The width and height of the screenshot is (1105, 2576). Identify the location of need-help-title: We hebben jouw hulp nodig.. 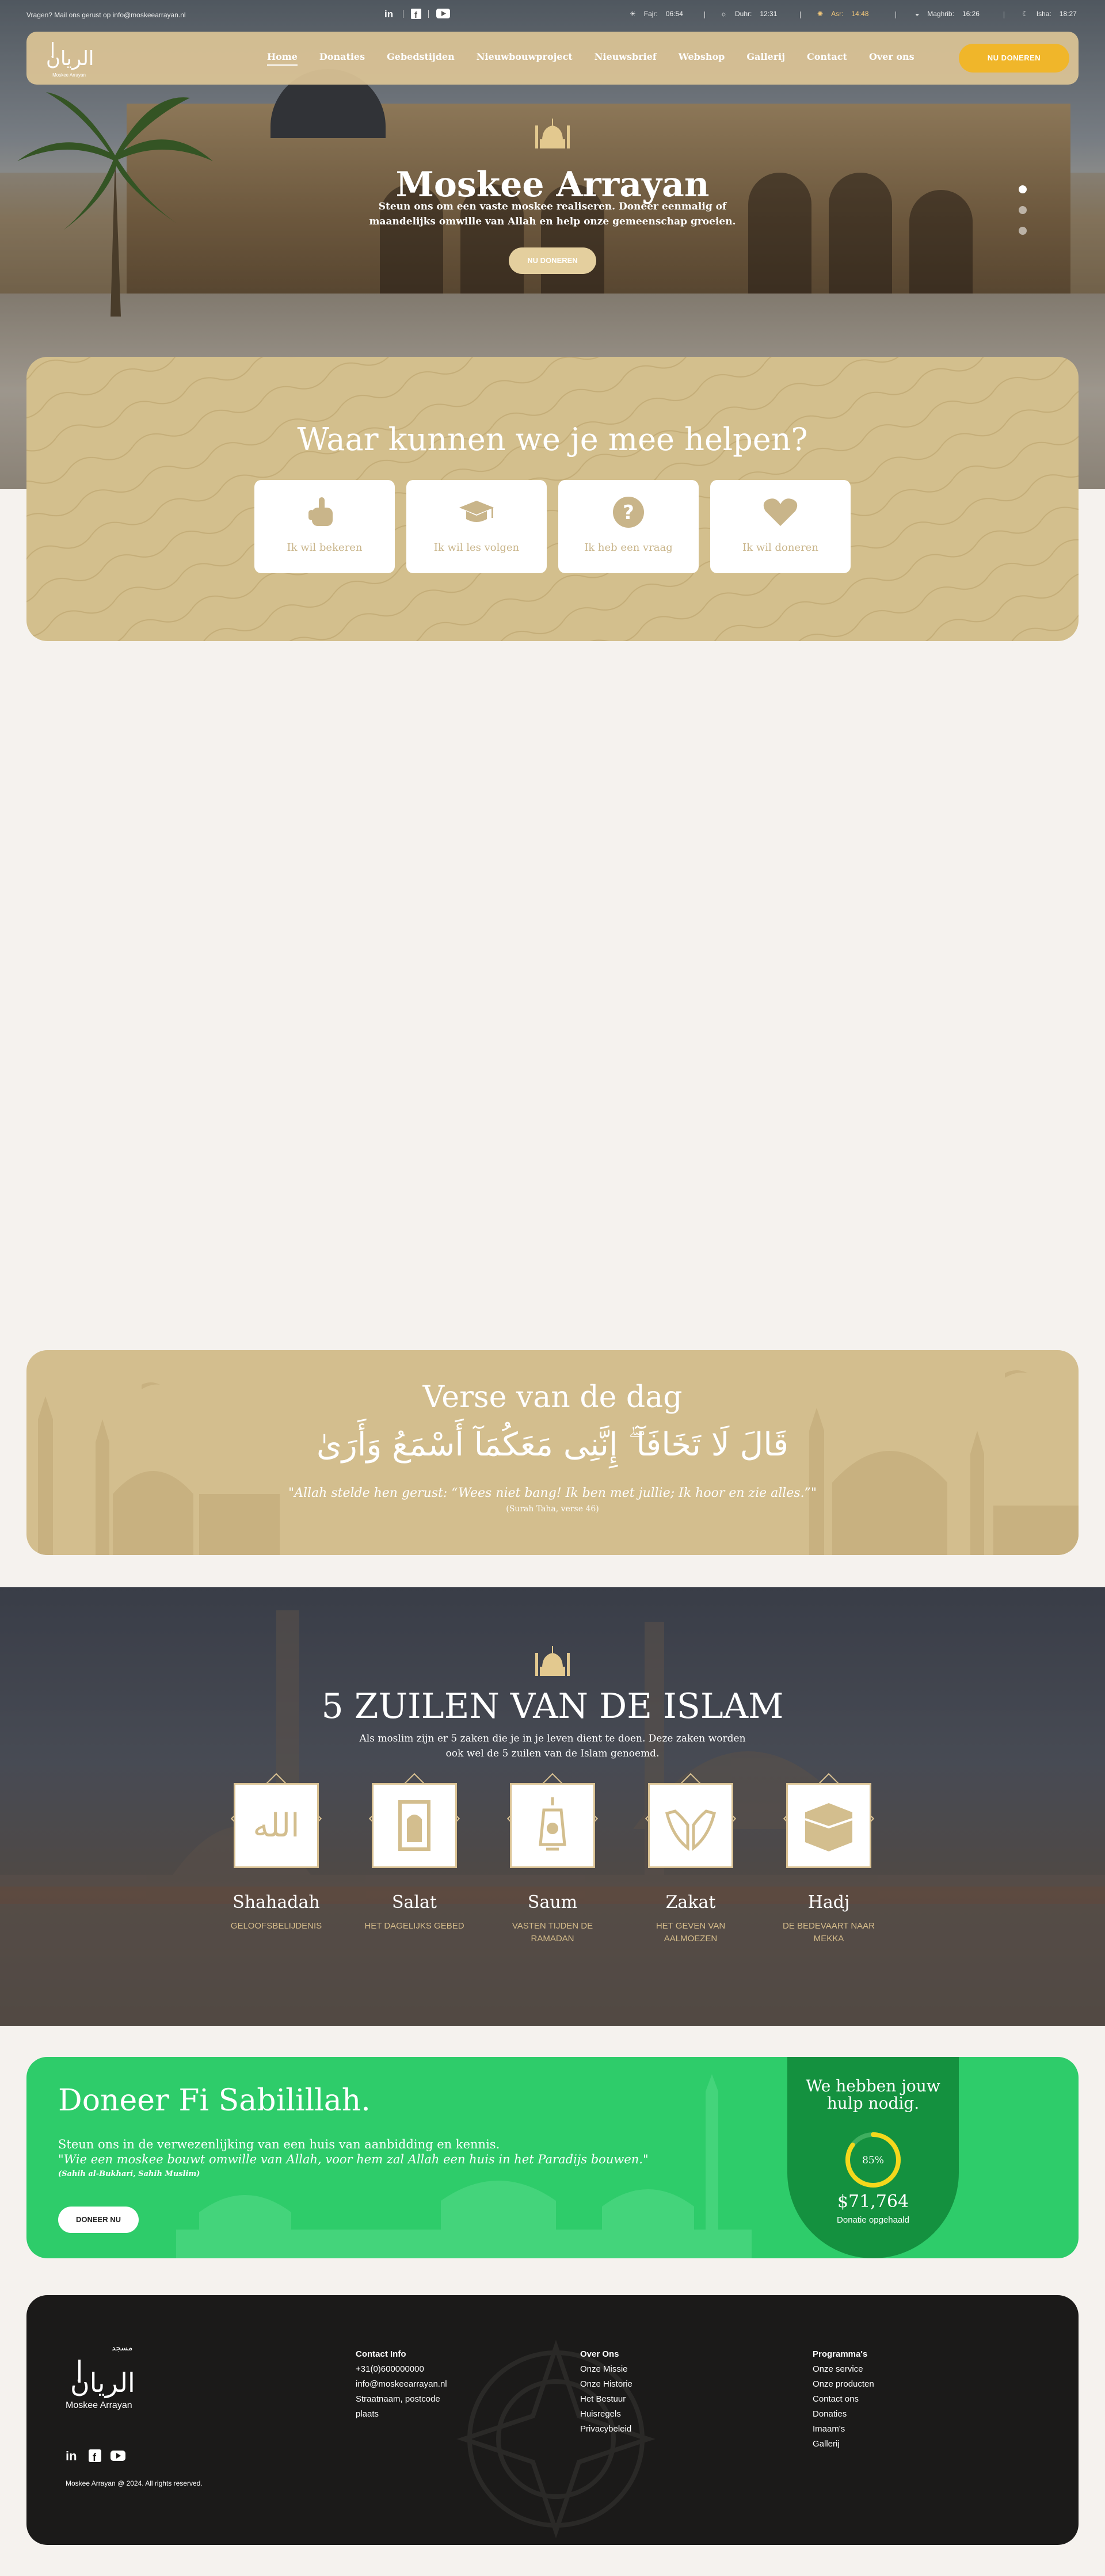
(873, 2094).